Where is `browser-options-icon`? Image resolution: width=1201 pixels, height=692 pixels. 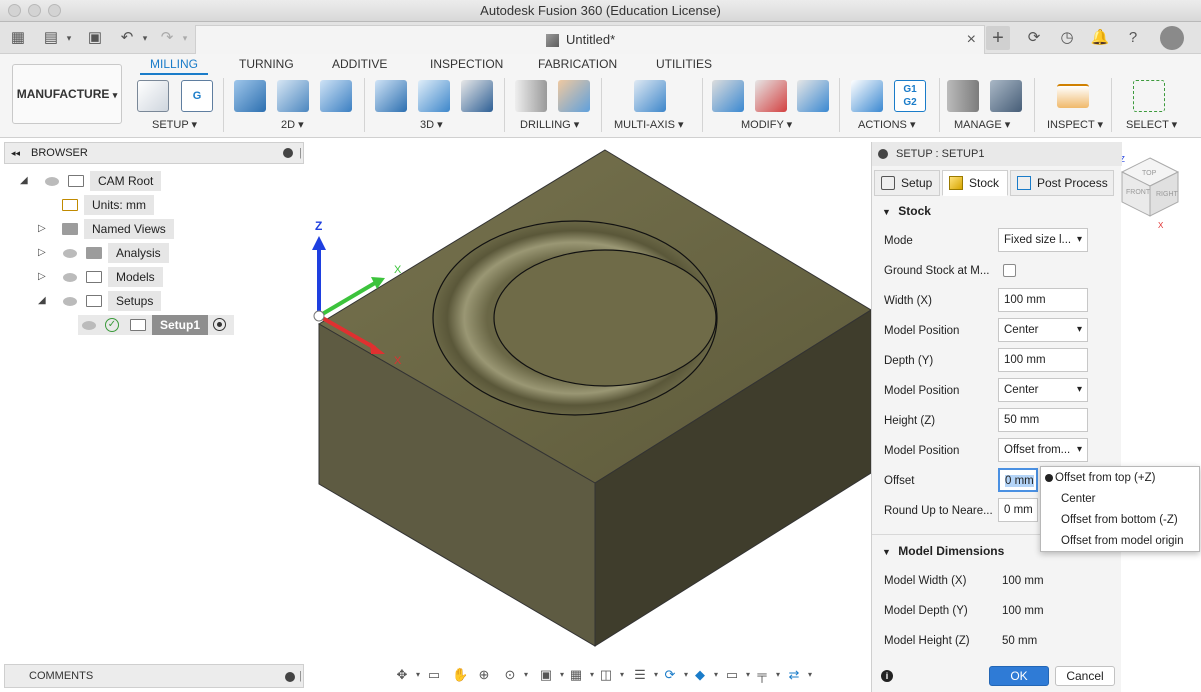 browser-options-icon is located at coordinates (288, 153).